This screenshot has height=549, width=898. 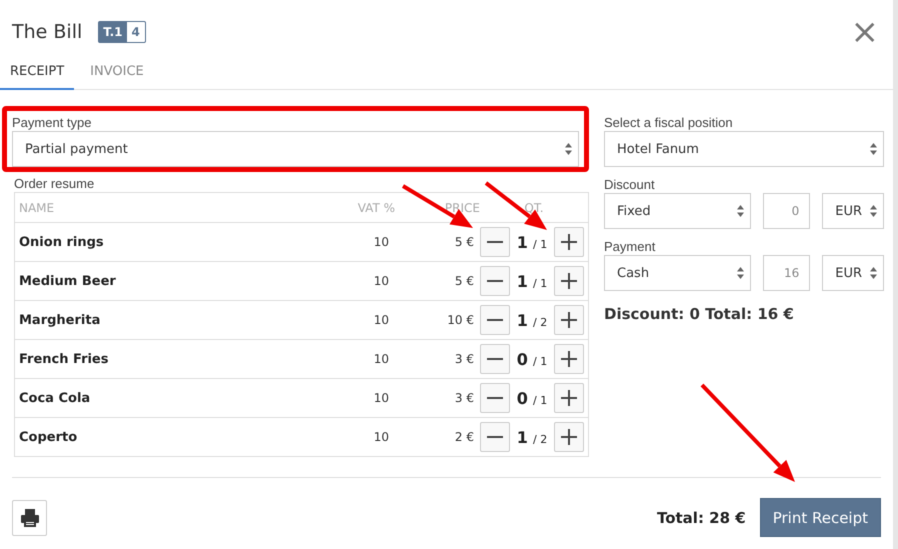 I want to click on field-label: Payment, so click(x=630, y=246).